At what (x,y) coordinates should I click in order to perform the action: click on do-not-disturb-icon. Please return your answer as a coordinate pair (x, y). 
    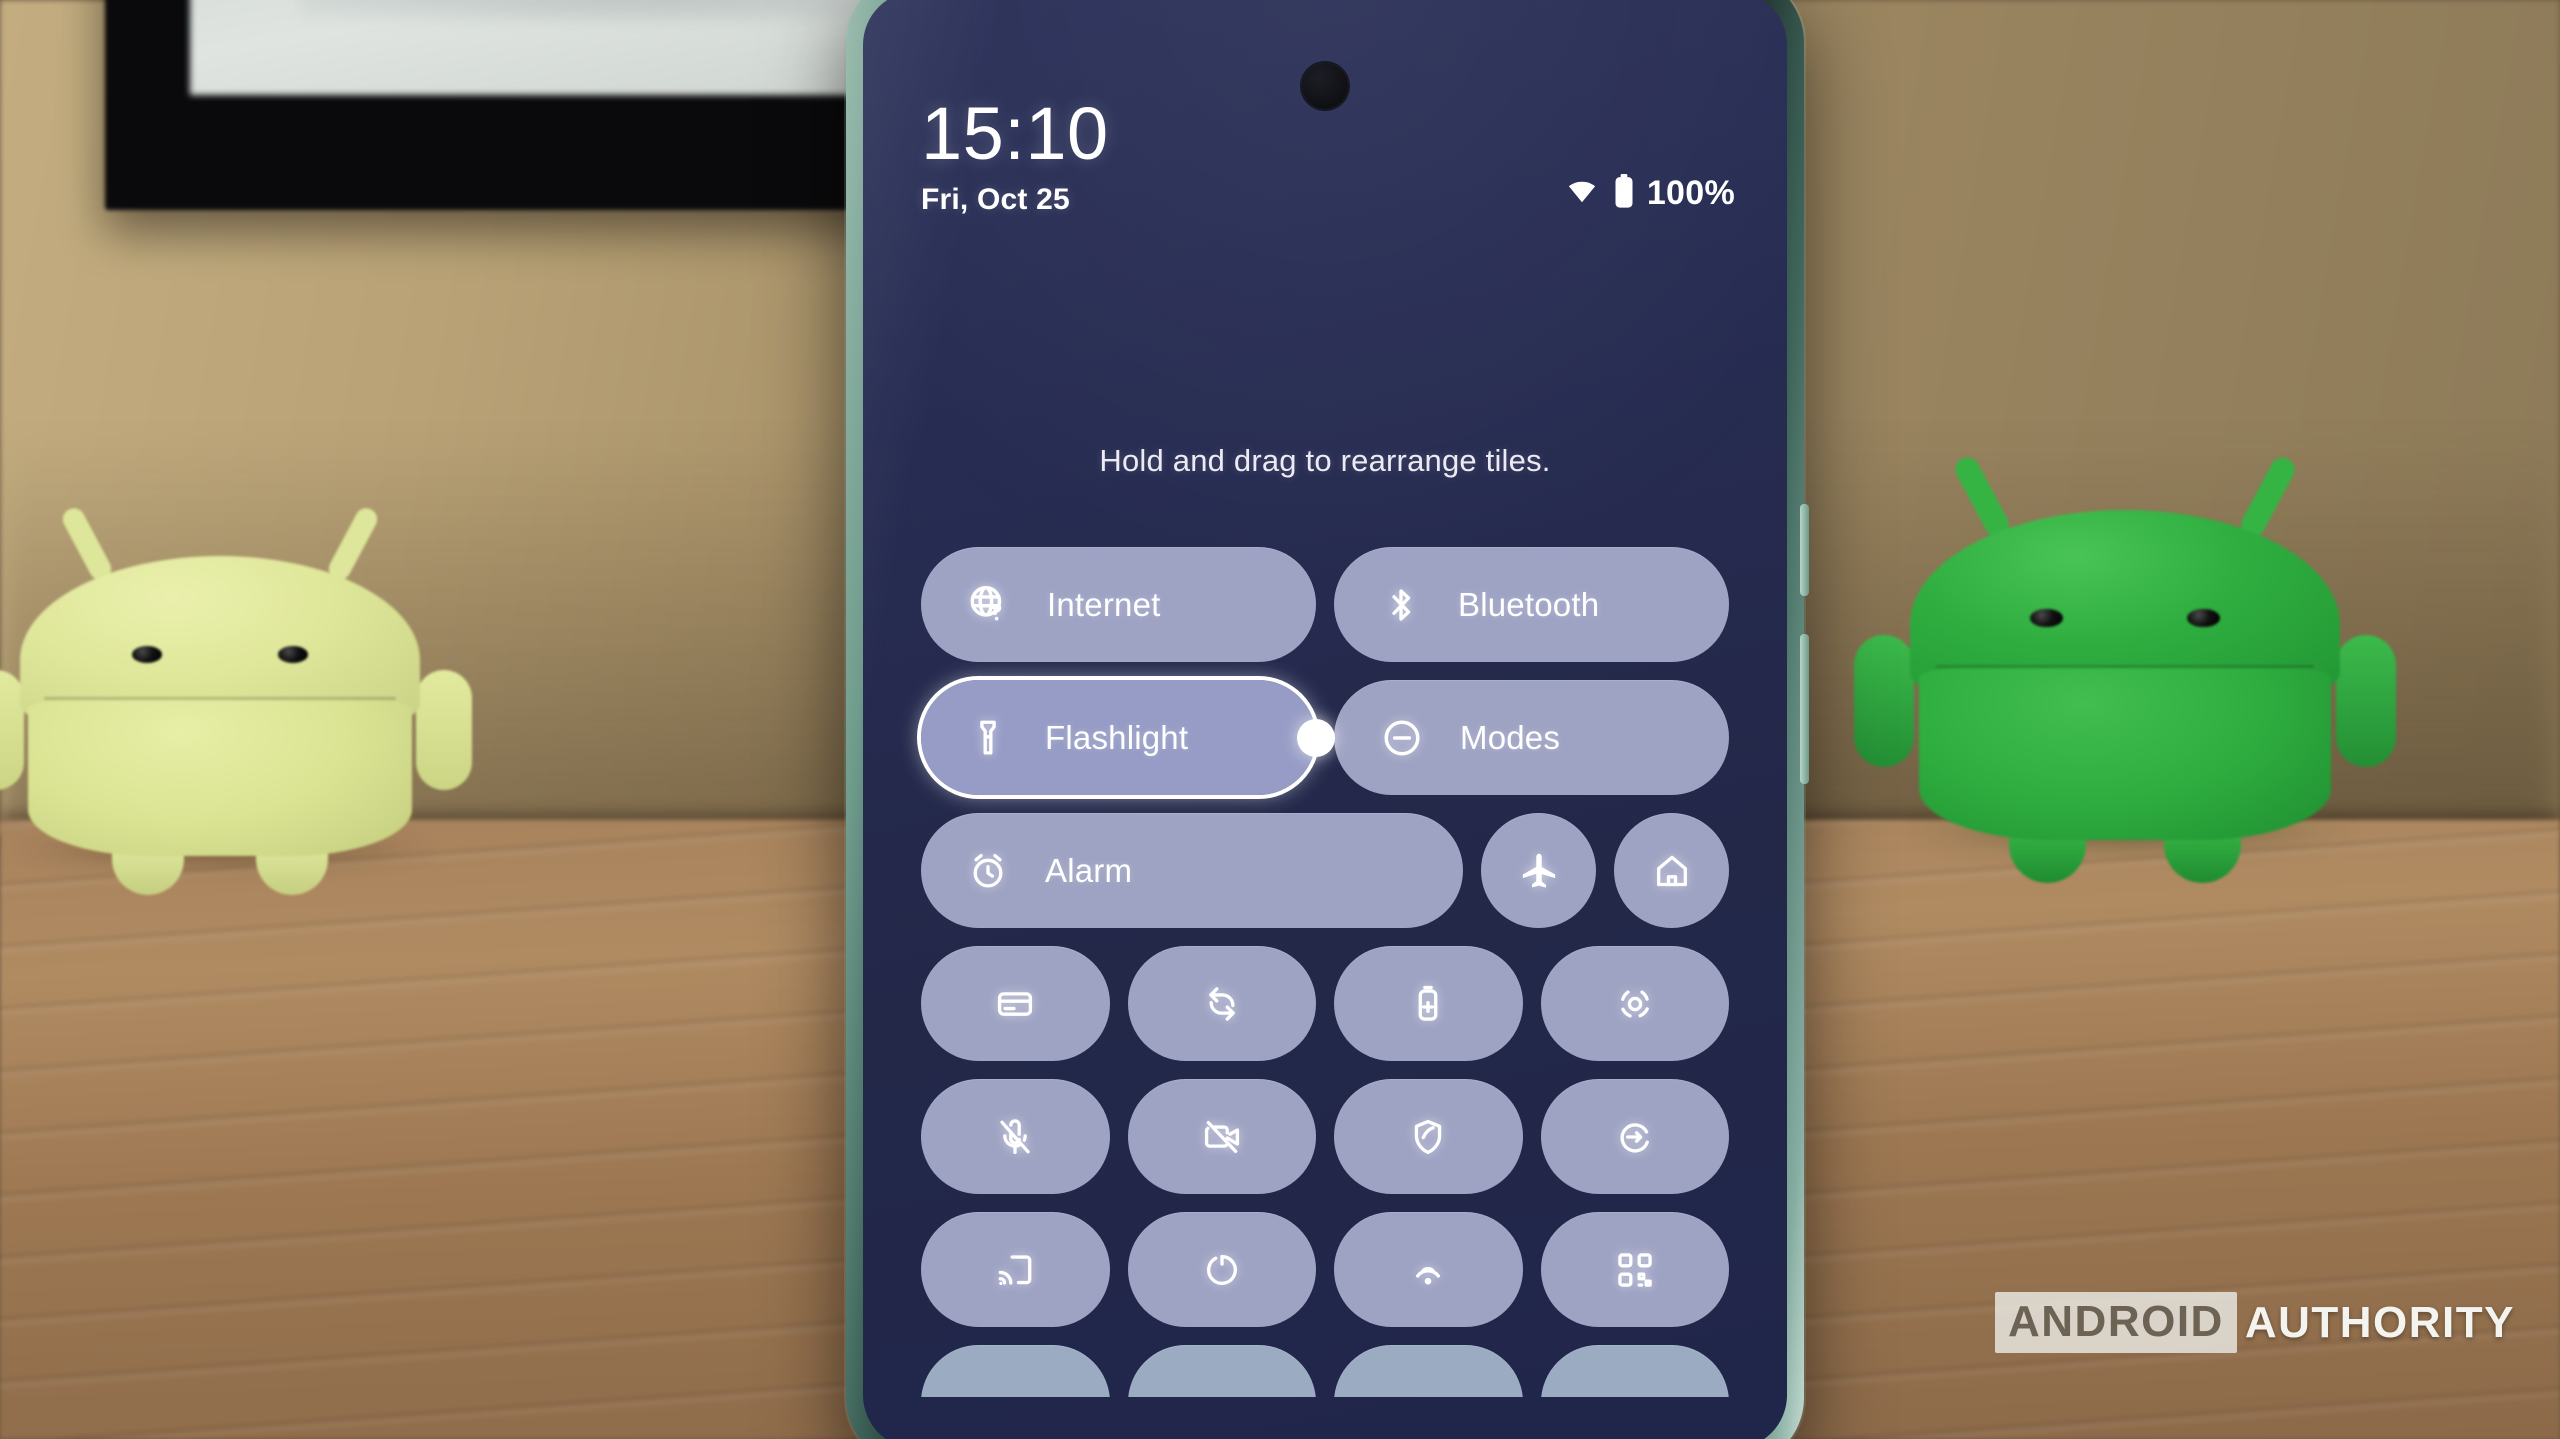
    Looking at the image, I should click on (1402, 738).